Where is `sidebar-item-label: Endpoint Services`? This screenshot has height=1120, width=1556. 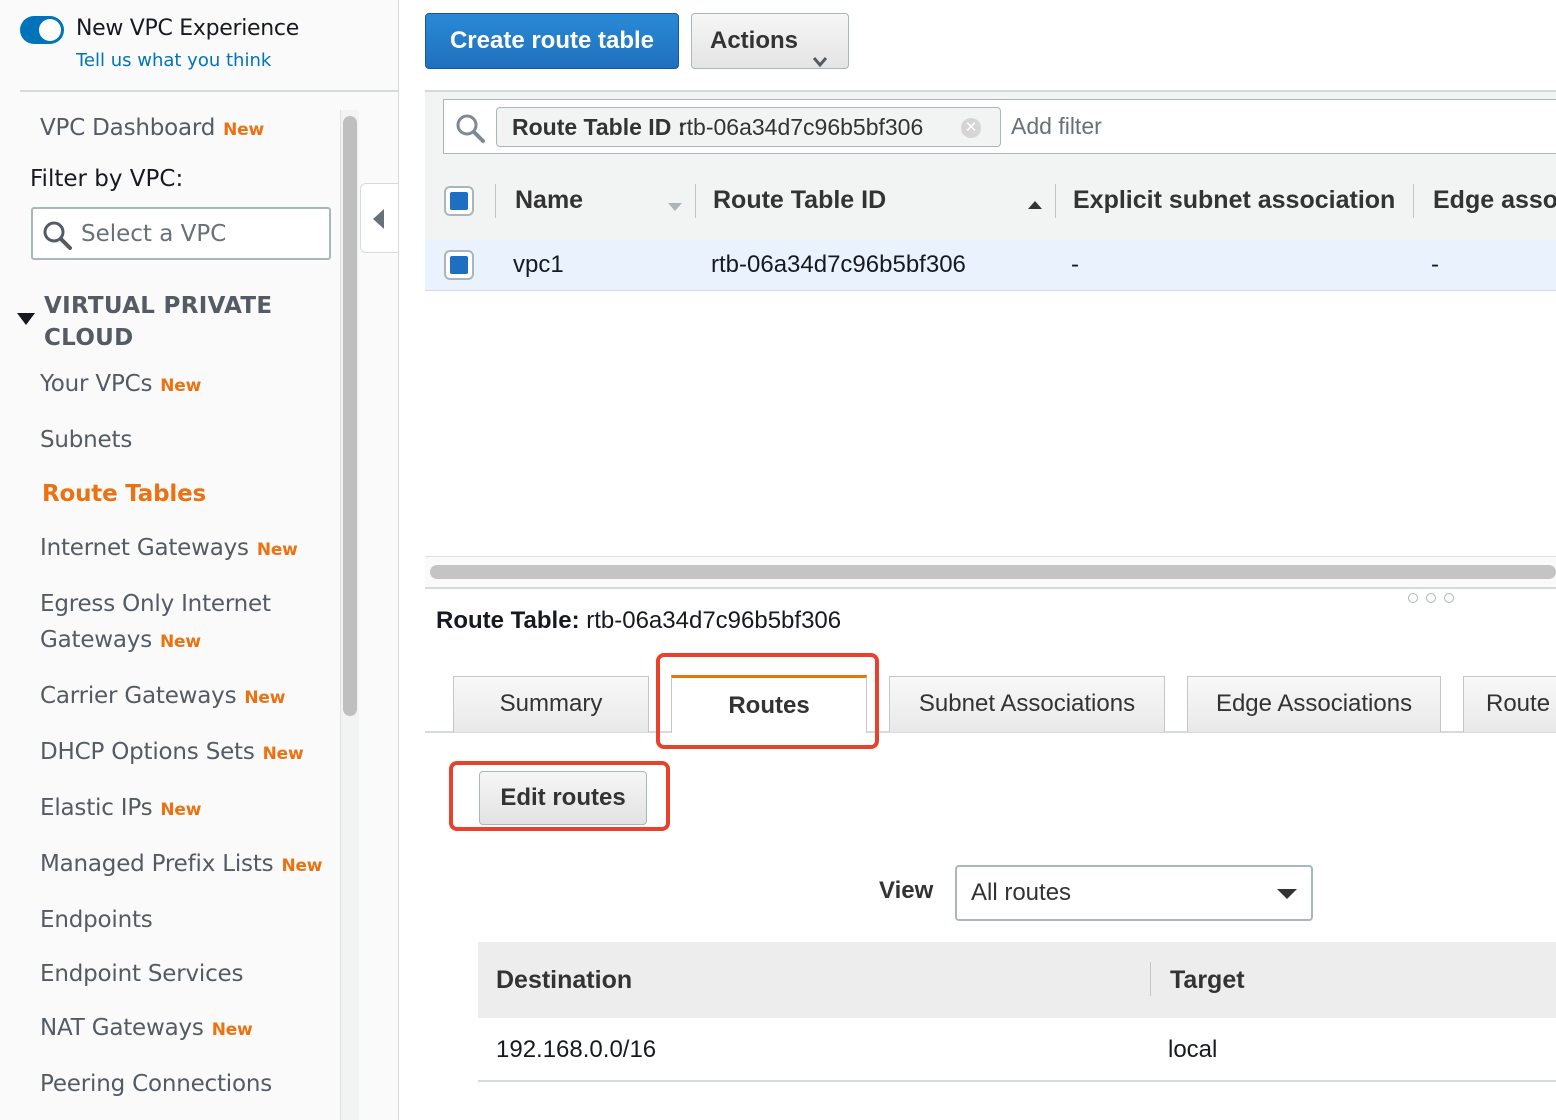 sidebar-item-label: Endpoint Services is located at coordinates (142, 974).